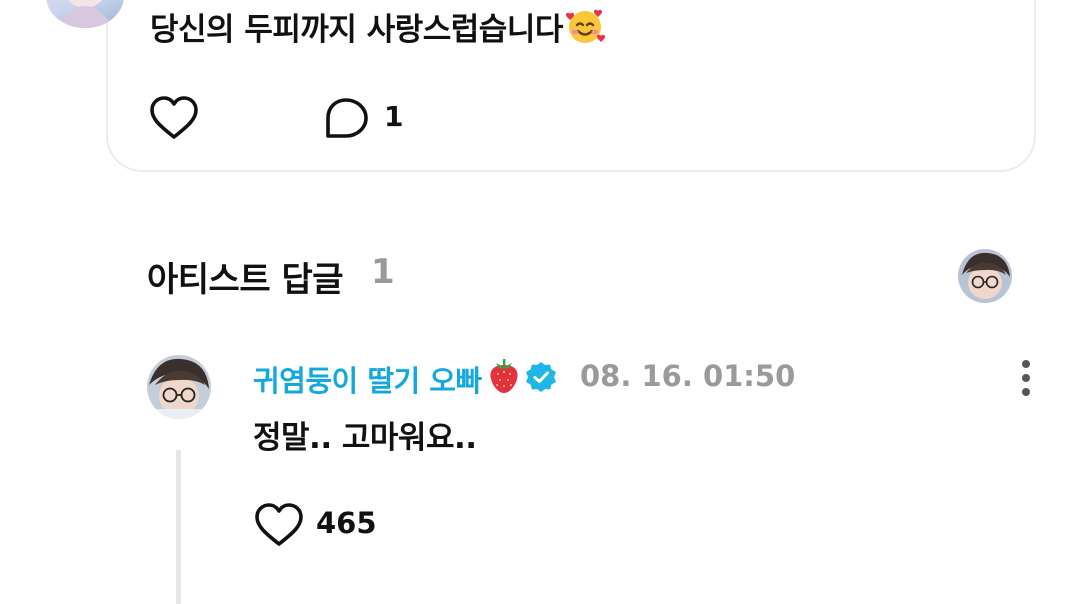 The image size is (1080, 604). I want to click on verified-badge-icon, so click(541, 377).